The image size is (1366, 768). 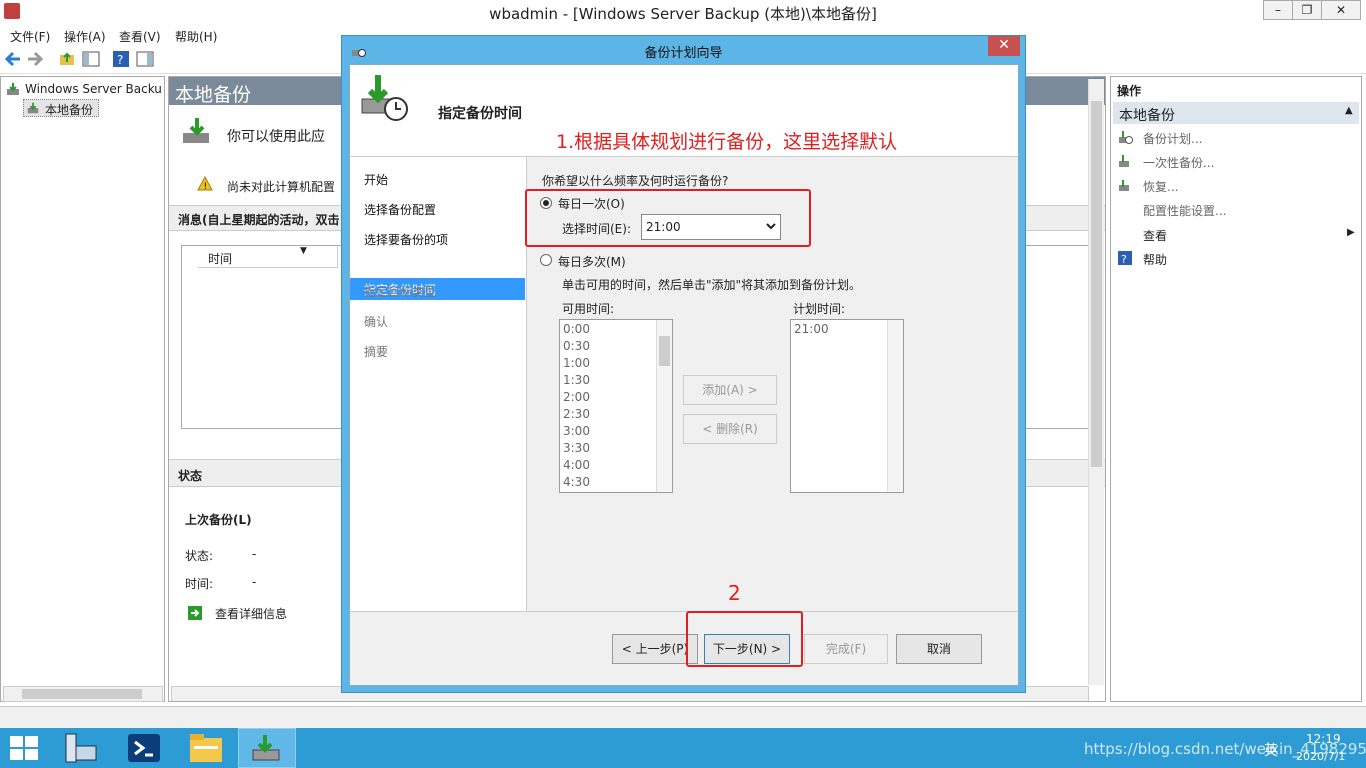 I want to click on help-icon: ?, so click(x=121, y=59).